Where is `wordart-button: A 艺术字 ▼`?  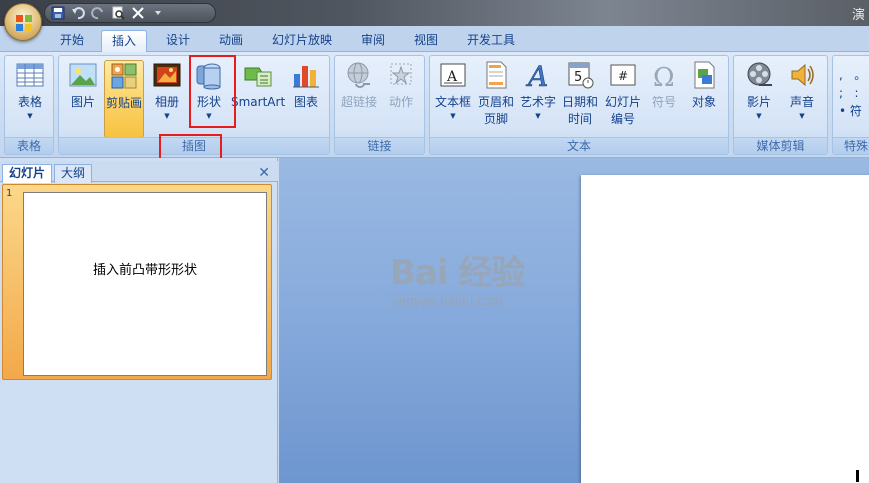 wordart-button: A 艺术字 ▼ is located at coordinates (538, 90).